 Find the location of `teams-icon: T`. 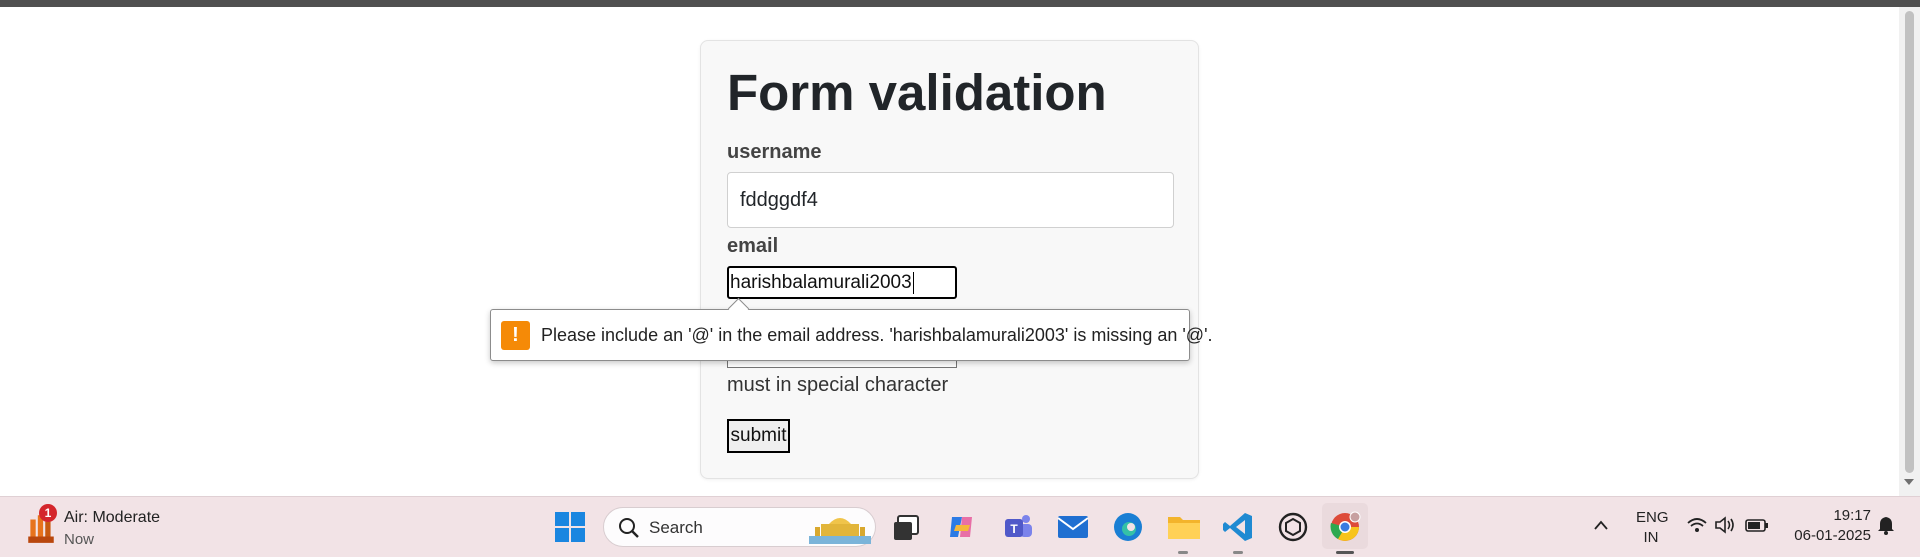

teams-icon: T is located at coordinates (1018, 527).